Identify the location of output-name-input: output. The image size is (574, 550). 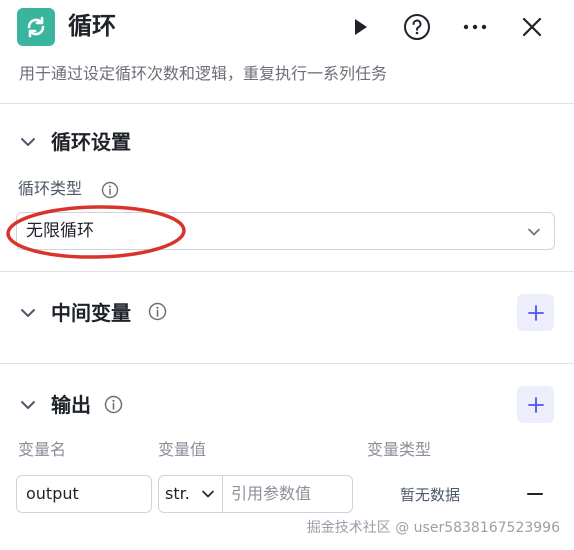
(84, 494).